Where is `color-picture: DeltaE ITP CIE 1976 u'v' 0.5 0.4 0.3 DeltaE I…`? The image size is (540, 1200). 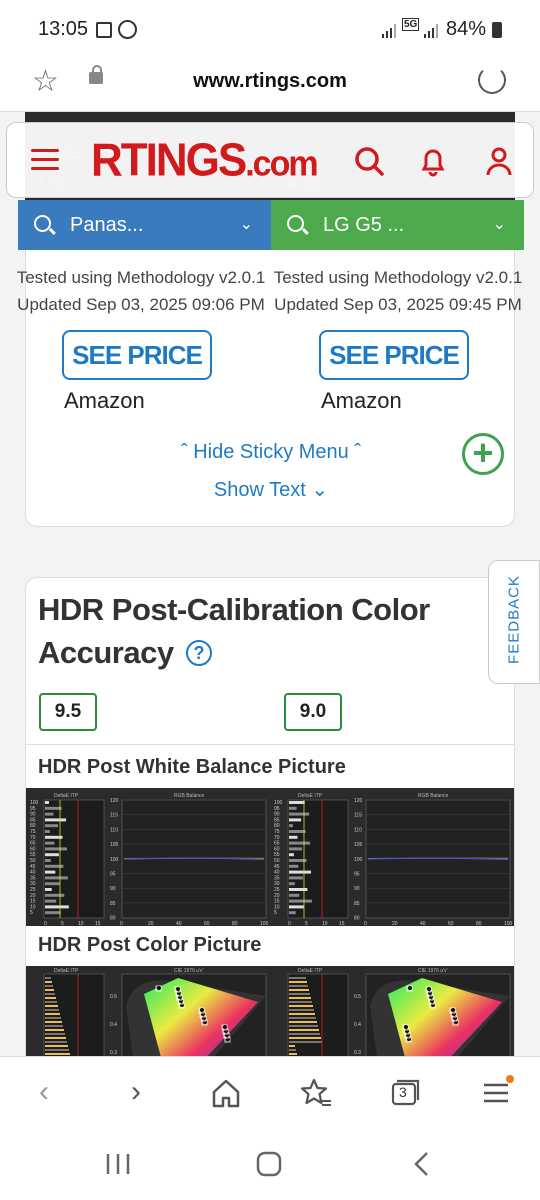 color-picture: DeltaE ITP CIE 1976 u'v' 0.5 0.4 0.3 DeltaE I… is located at coordinates (270, 1011).